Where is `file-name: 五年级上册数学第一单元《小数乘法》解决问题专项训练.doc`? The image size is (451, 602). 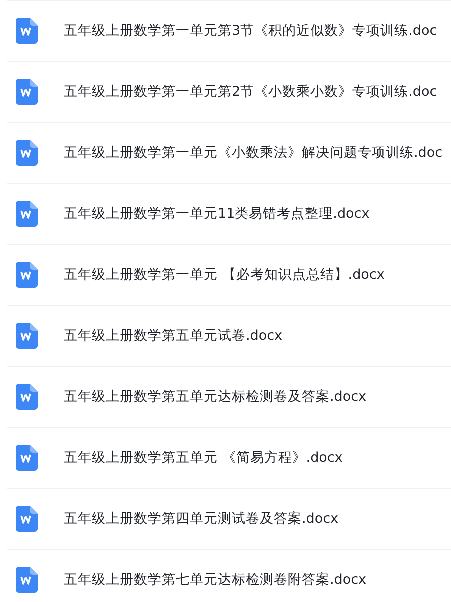 file-name: 五年级上册数学第一单元《小数乘法》解决问题专项训练.doc is located at coordinates (253, 153).